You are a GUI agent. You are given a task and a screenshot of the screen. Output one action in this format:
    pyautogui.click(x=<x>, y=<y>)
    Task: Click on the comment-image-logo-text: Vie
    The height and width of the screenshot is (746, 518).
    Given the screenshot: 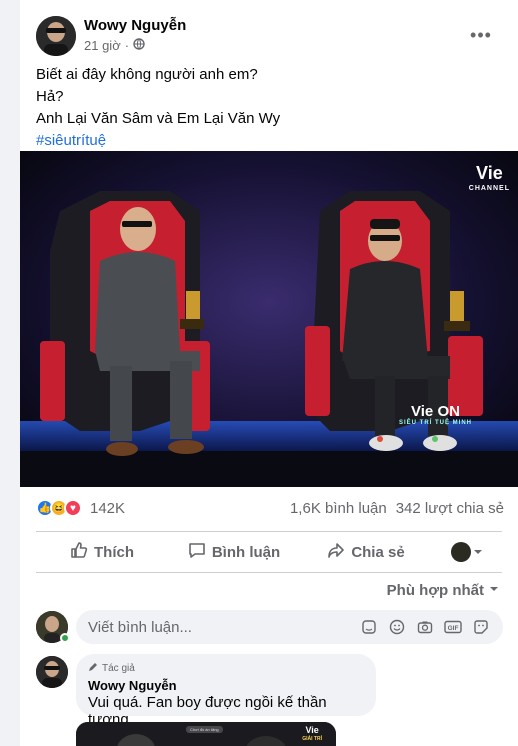 What is the action you would take?
    pyautogui.click(x=312, y=730)
    